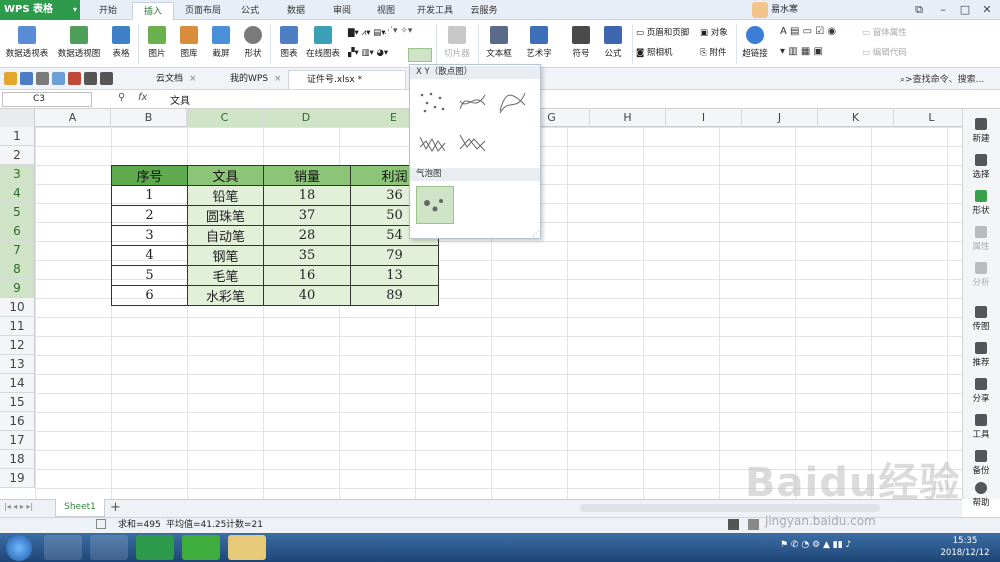 The height and width of the screenshot is (562, 1000). I want to click on row-header-9: 9, so click(17, 288).